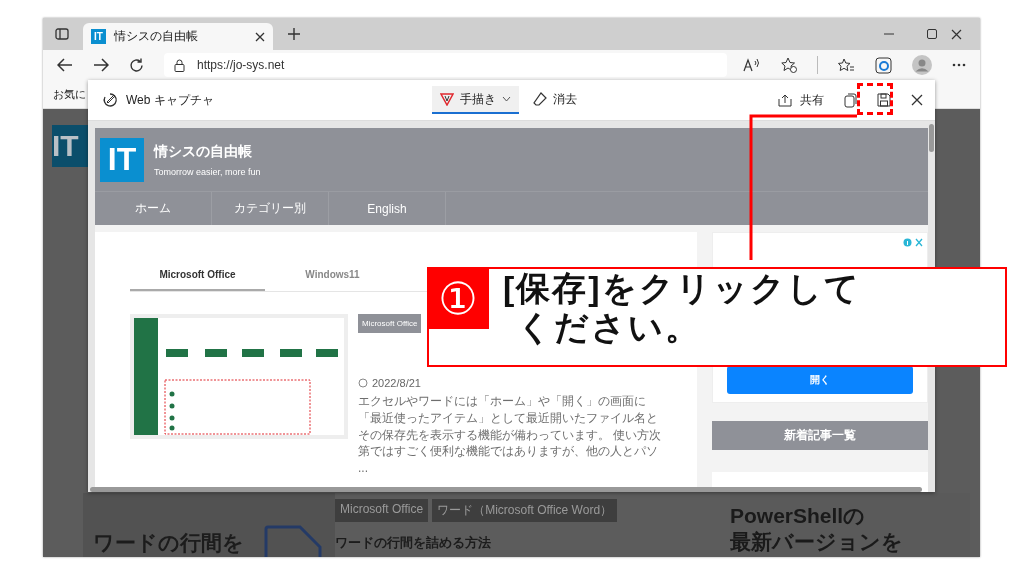 This screenshot has height=576, width=1024. What do you see at coordinates (445, 65) in the screenshot?
I see `address-bar: https://jo-sys.net` at bounding box center [445, 65].